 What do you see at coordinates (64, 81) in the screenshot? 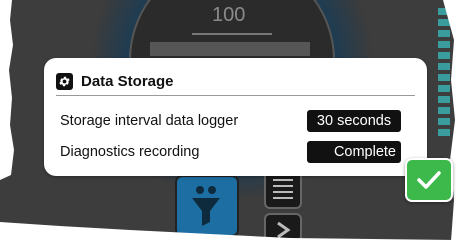
I see `gear-icon` at bounding box center [64, 81].